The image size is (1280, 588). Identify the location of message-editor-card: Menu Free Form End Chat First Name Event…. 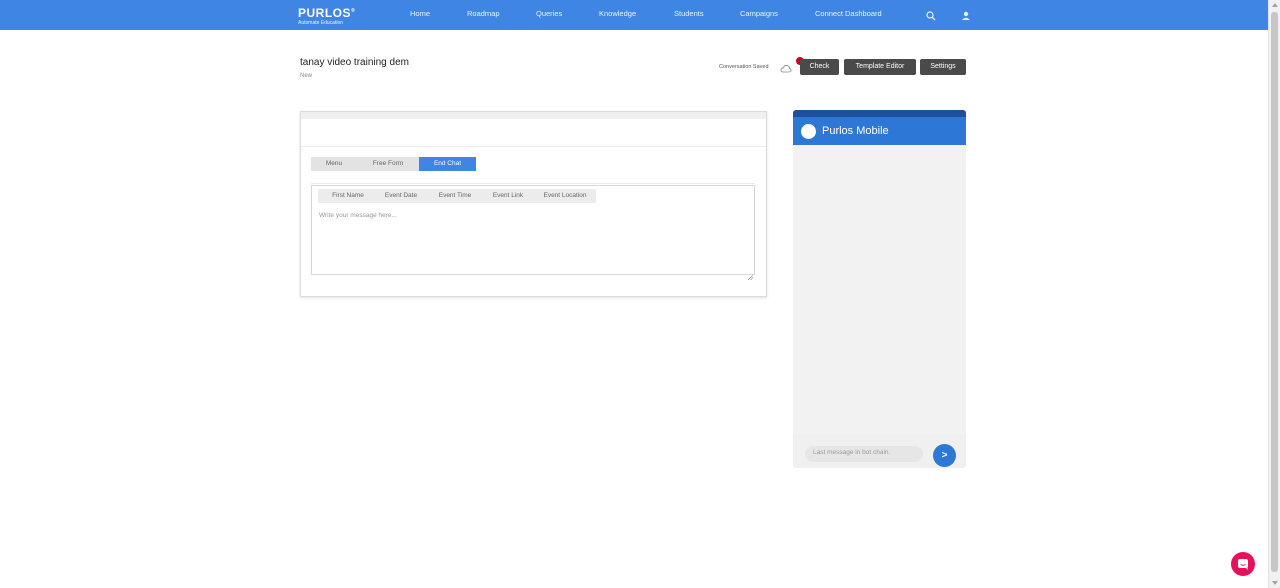
(533, 204).